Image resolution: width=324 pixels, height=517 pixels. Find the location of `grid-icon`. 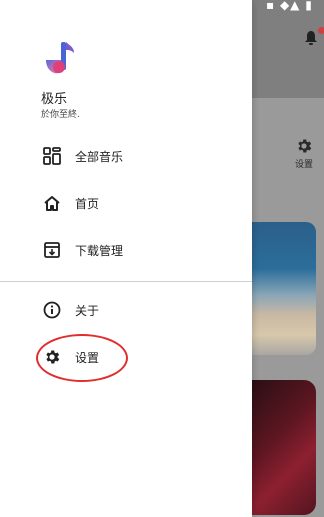

grid-icon is located at coordinates (52, 156).